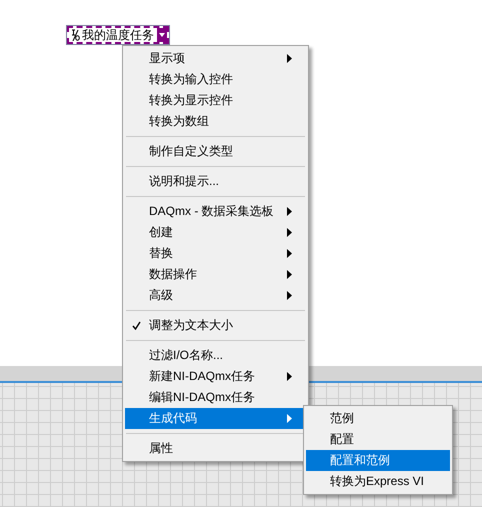 The height and width of the screenshot is (507, 482). Describe the element at coordinates (215, 397) in the screenshot. I see `menu-item: 编辑NI-DAQmx任务` at that location.